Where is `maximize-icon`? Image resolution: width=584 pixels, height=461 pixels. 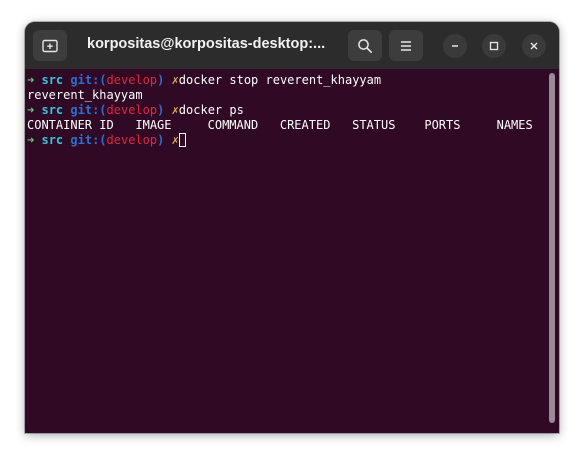
maximize-icon is located at coordinates (494, 46).